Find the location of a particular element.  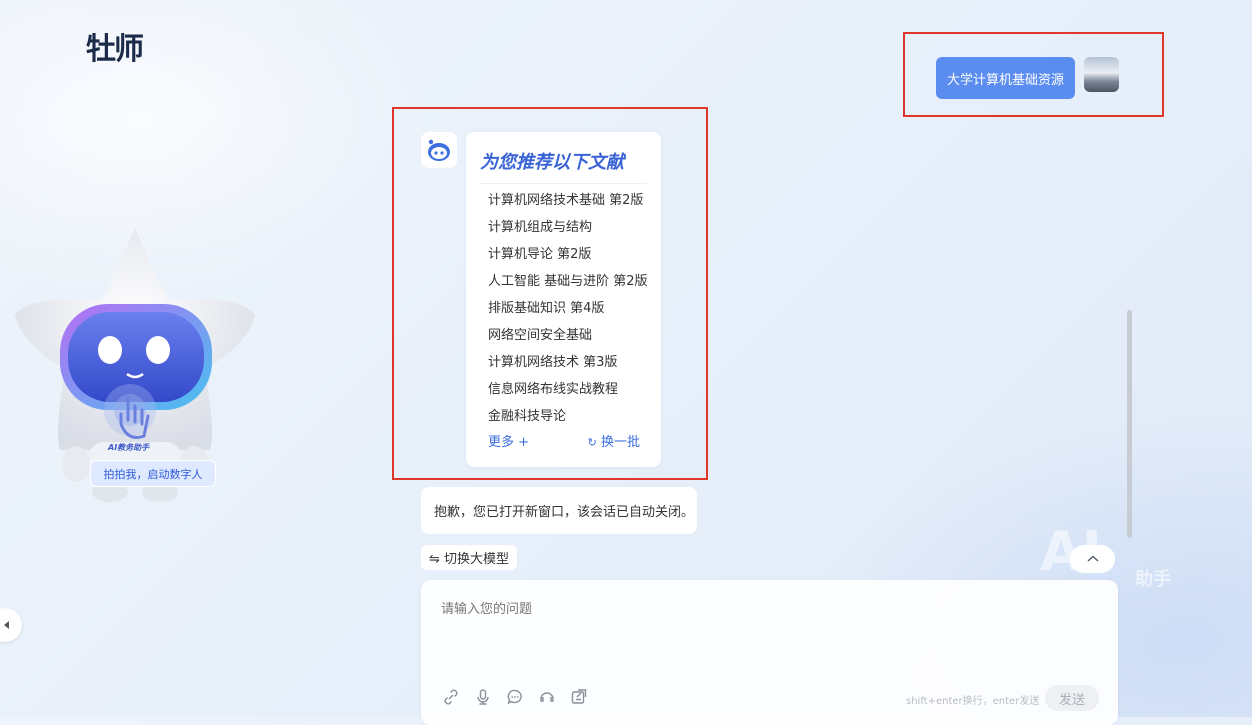

start-digital-human-button: 拍拍我，启动数字人 is located at coordinates (153, 473).